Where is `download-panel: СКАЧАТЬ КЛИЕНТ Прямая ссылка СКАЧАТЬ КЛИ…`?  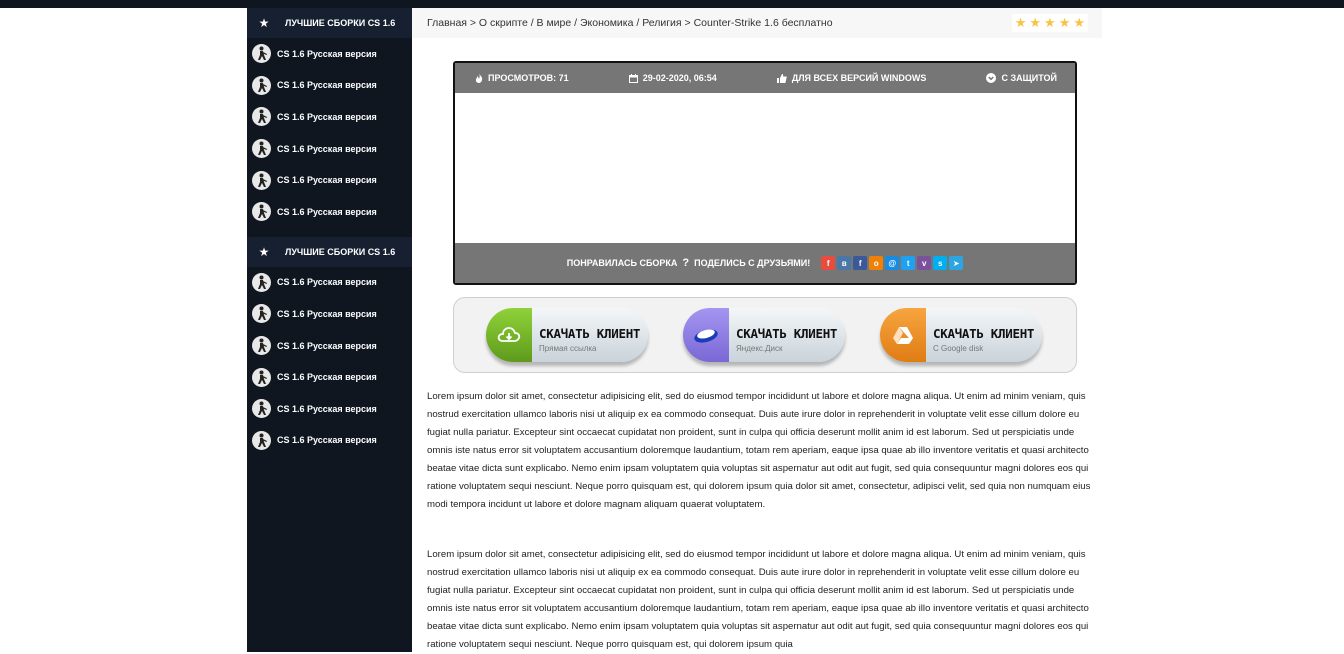
download-panel: СКАЧАТЬ КЛИЕНТ Прямая ссылка СКАЧАТЬ КЛИ… is located at coordinates (765, 335).